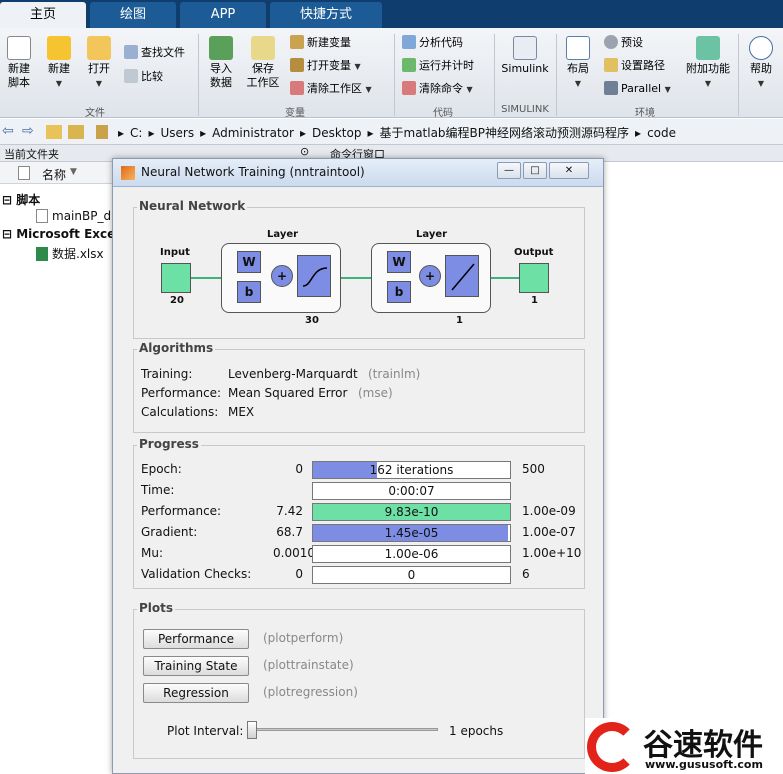  What do you see at coordinates (28, 131) in the screenshot?
I see `forward-arrow-icon: ⇨` at bounding box center [28, 131].